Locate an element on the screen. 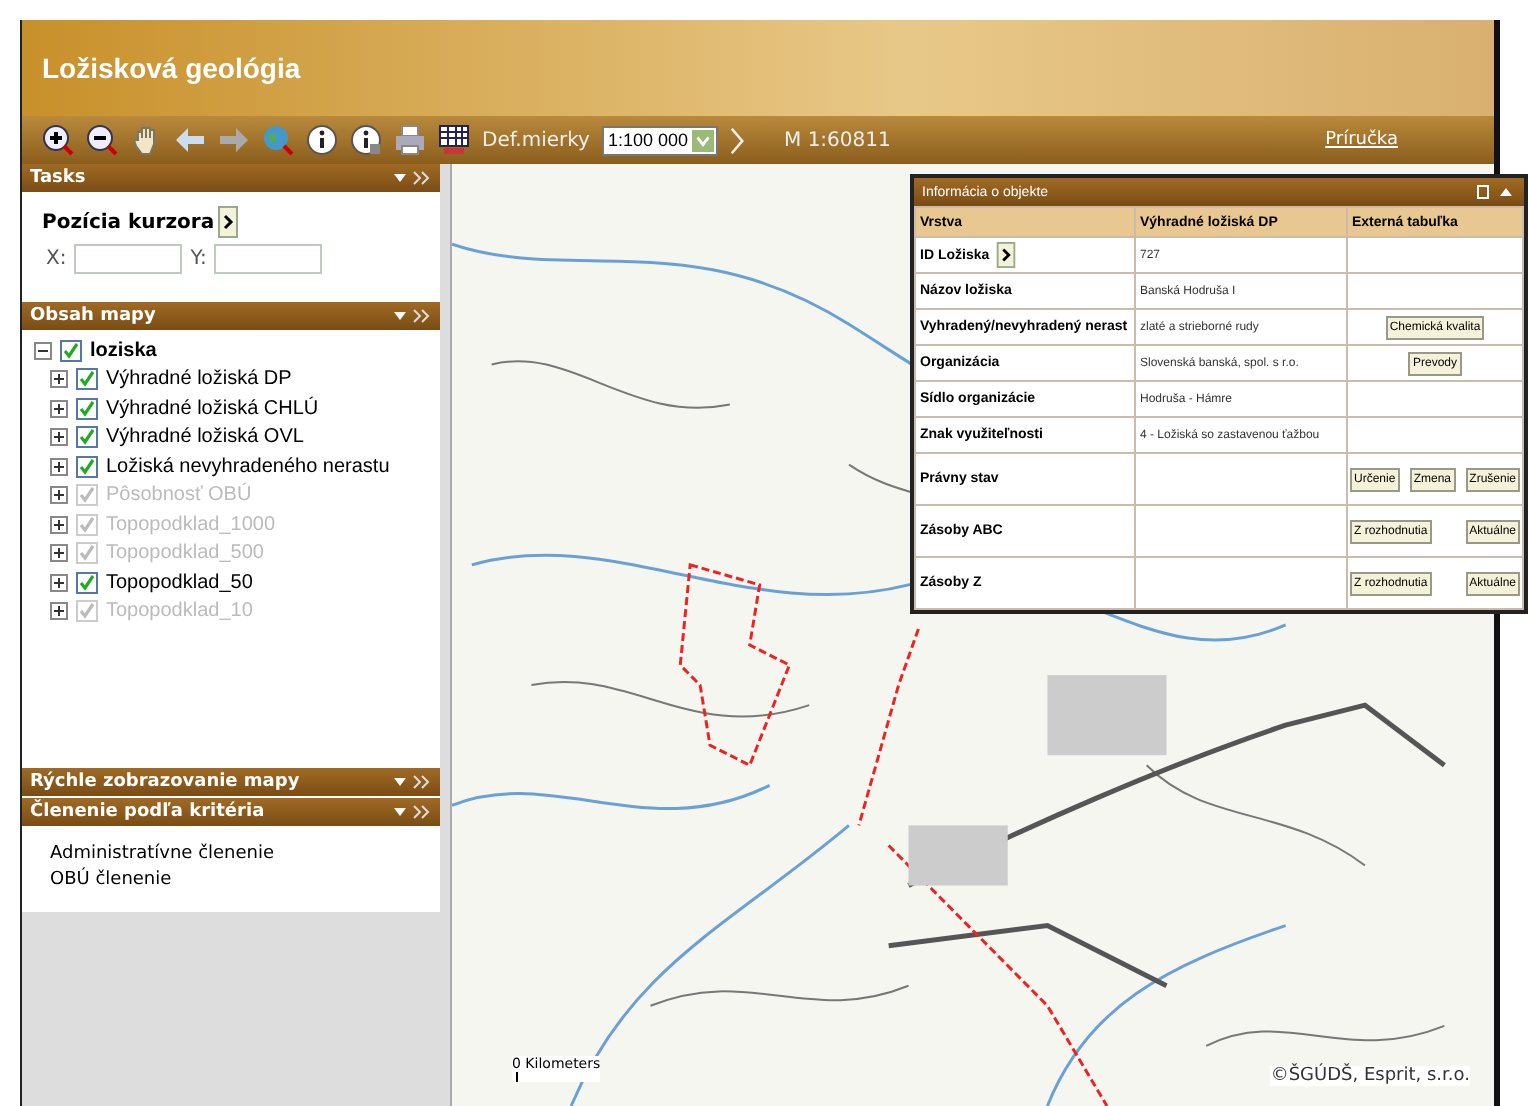 Image resolution: width=1528 pixels, height=1106 pixels. zoom-out-icon is located at coordinates (102, 140).